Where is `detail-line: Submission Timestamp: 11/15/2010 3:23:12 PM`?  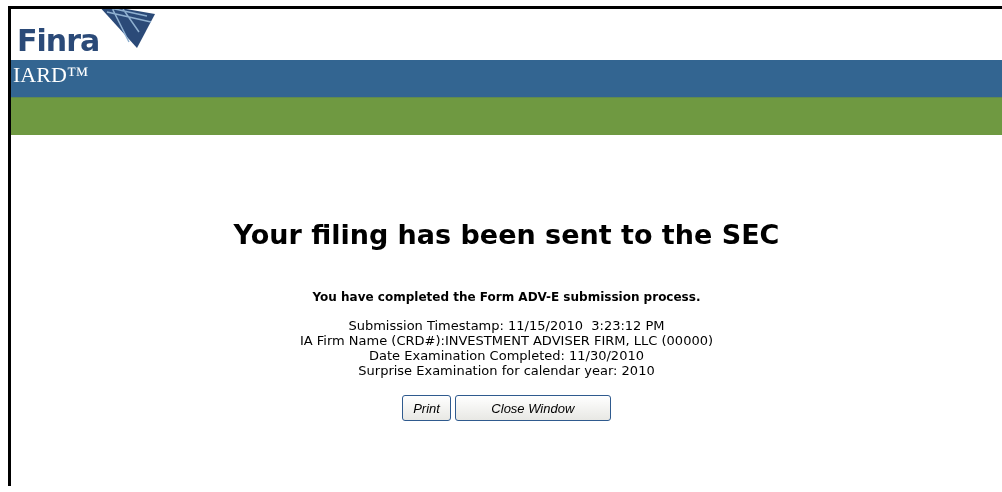
detail-line: Submission Timestamp: 11/15/2010 3:23:12 PM is located at coordinates (506, 325).